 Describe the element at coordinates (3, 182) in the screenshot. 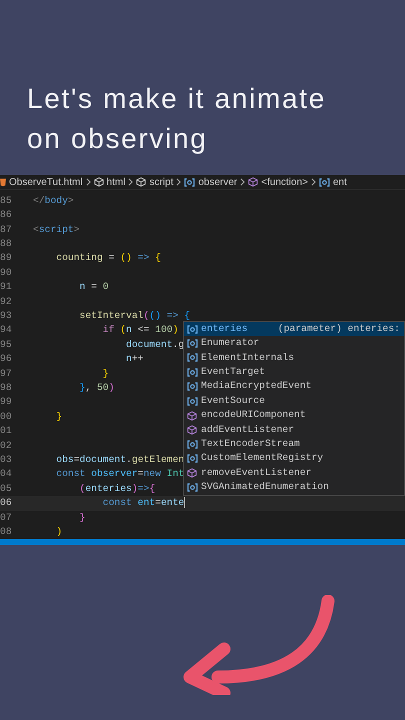

I see `html-file-icon` at that location.